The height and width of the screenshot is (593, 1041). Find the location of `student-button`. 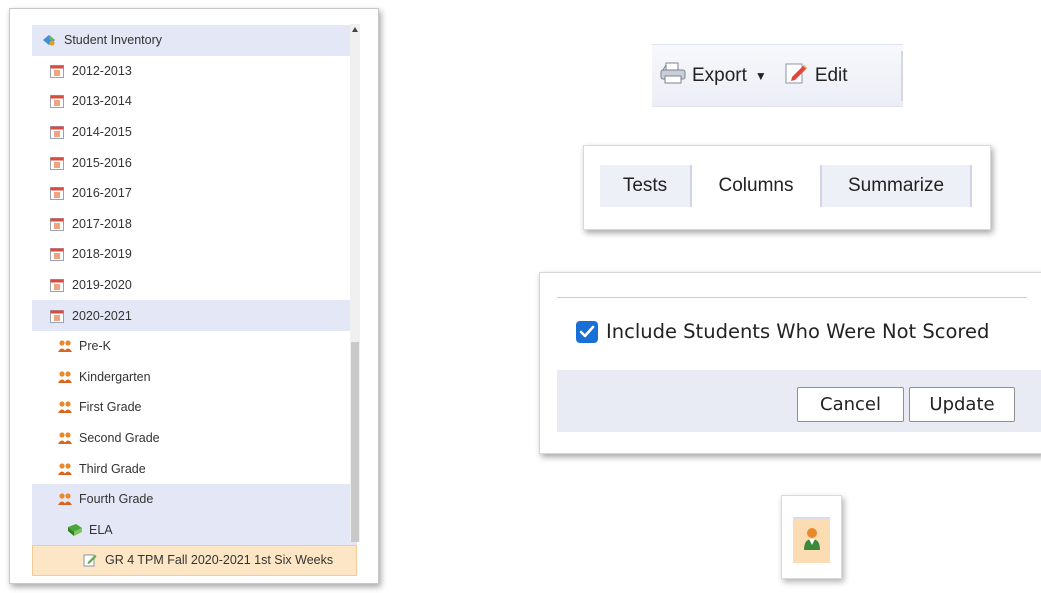

student-button is located at coordinates (811, 540).